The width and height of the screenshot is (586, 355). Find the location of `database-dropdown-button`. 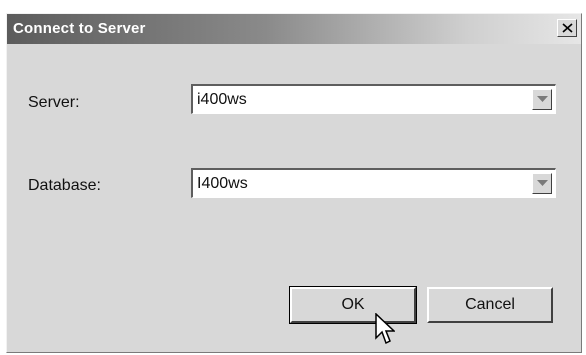

database-dropdown-button is located at coordinates (542, 183).